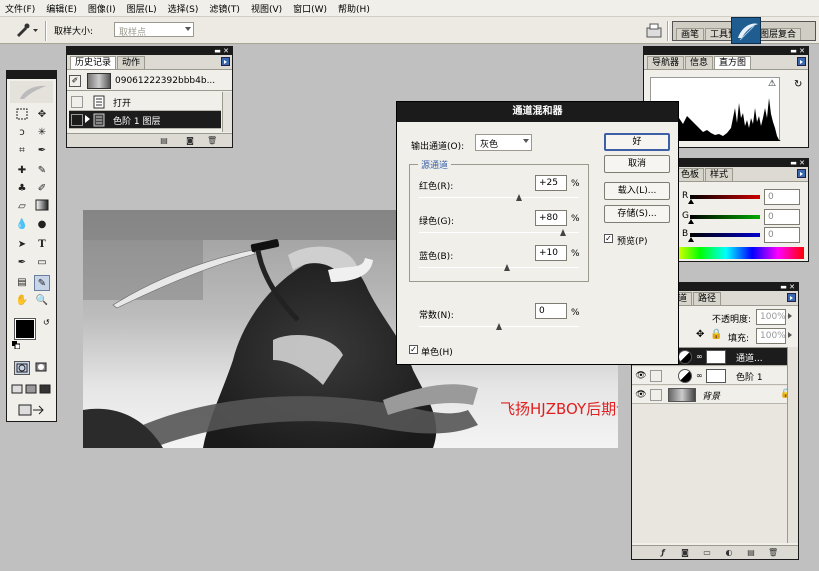 The height and width of the screenshot is (571, 819). I want to click on rectangle-tool-icon: ▭, so click(42, 263).